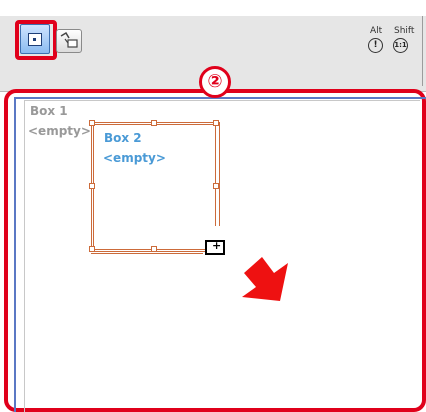 Image resolution: width=426 pixels, height=412 pixels. What do you see at coordinates (213, 8) in the screenshot?
I see `toolbar-top-border` at bounding box center [213, 8].